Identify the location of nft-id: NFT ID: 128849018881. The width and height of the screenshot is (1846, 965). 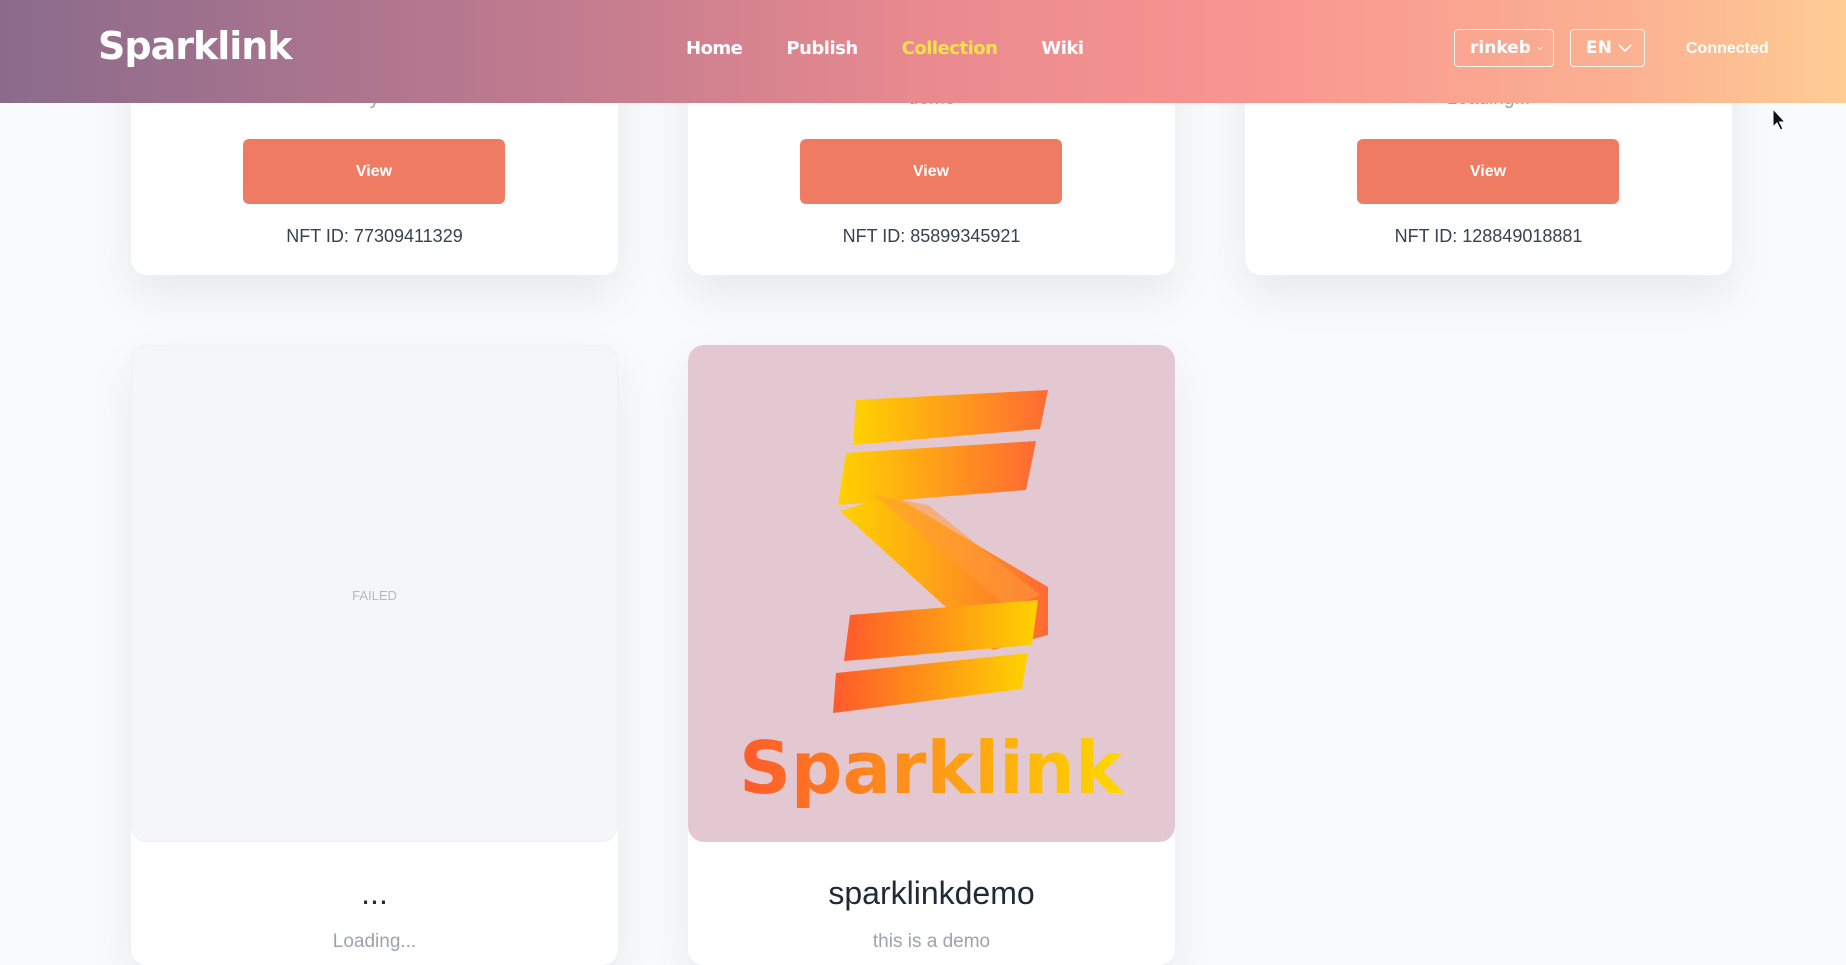
(1488, 236).